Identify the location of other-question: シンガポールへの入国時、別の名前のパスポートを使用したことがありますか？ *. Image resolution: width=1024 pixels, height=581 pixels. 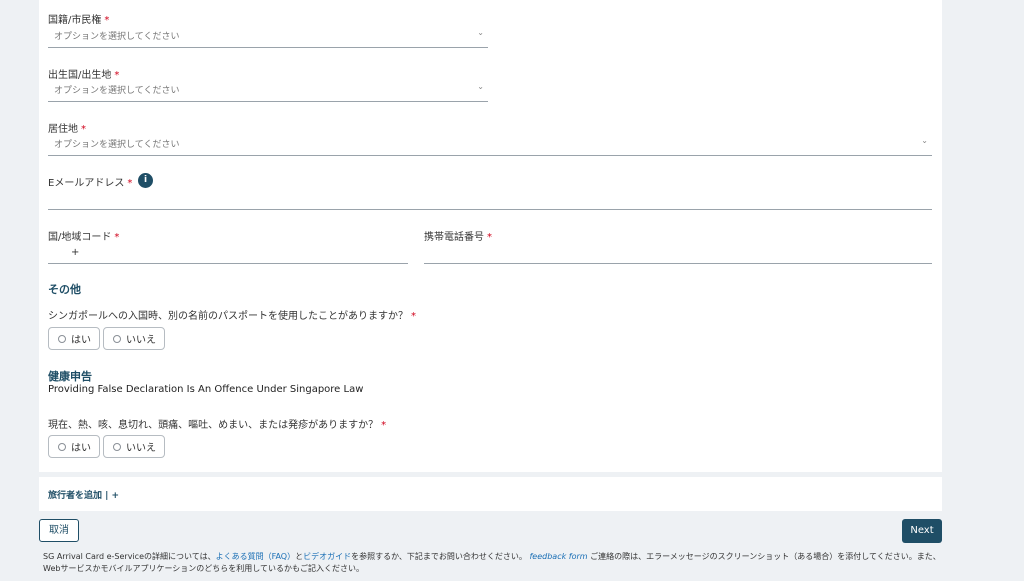
(232, 314).